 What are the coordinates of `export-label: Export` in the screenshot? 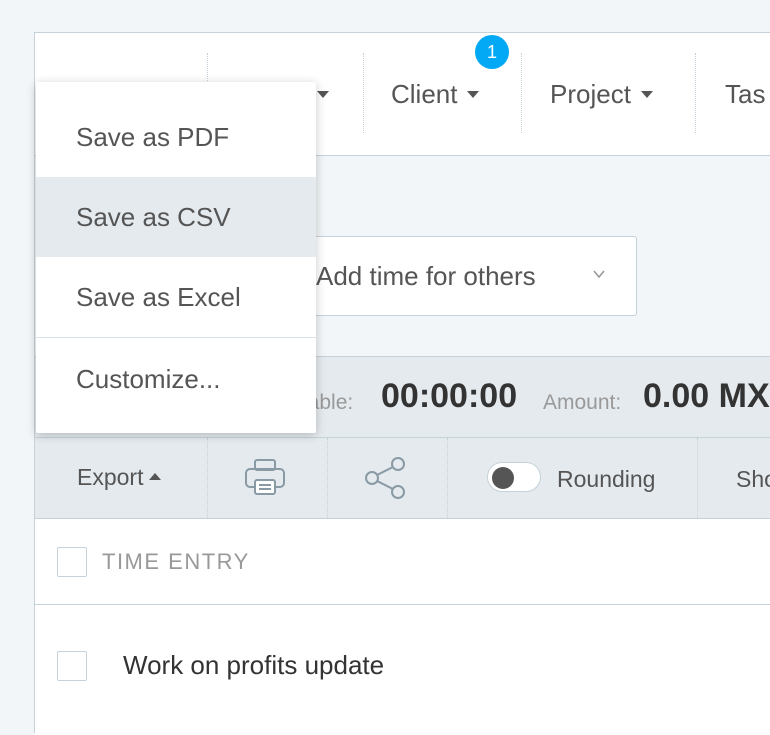 It's located at (110, 477).